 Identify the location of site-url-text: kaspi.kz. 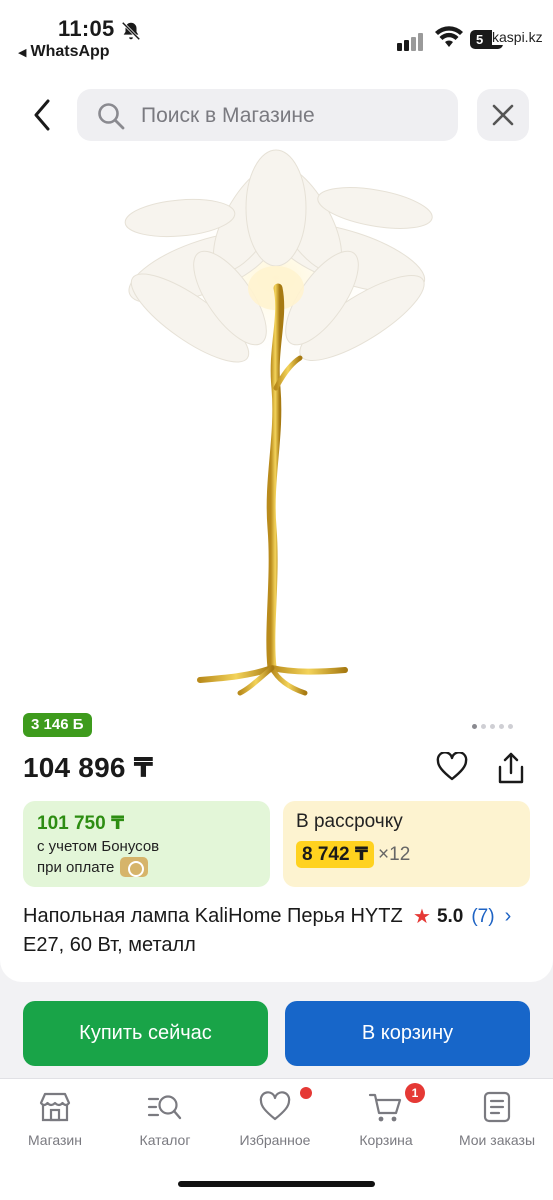
(517, 37).